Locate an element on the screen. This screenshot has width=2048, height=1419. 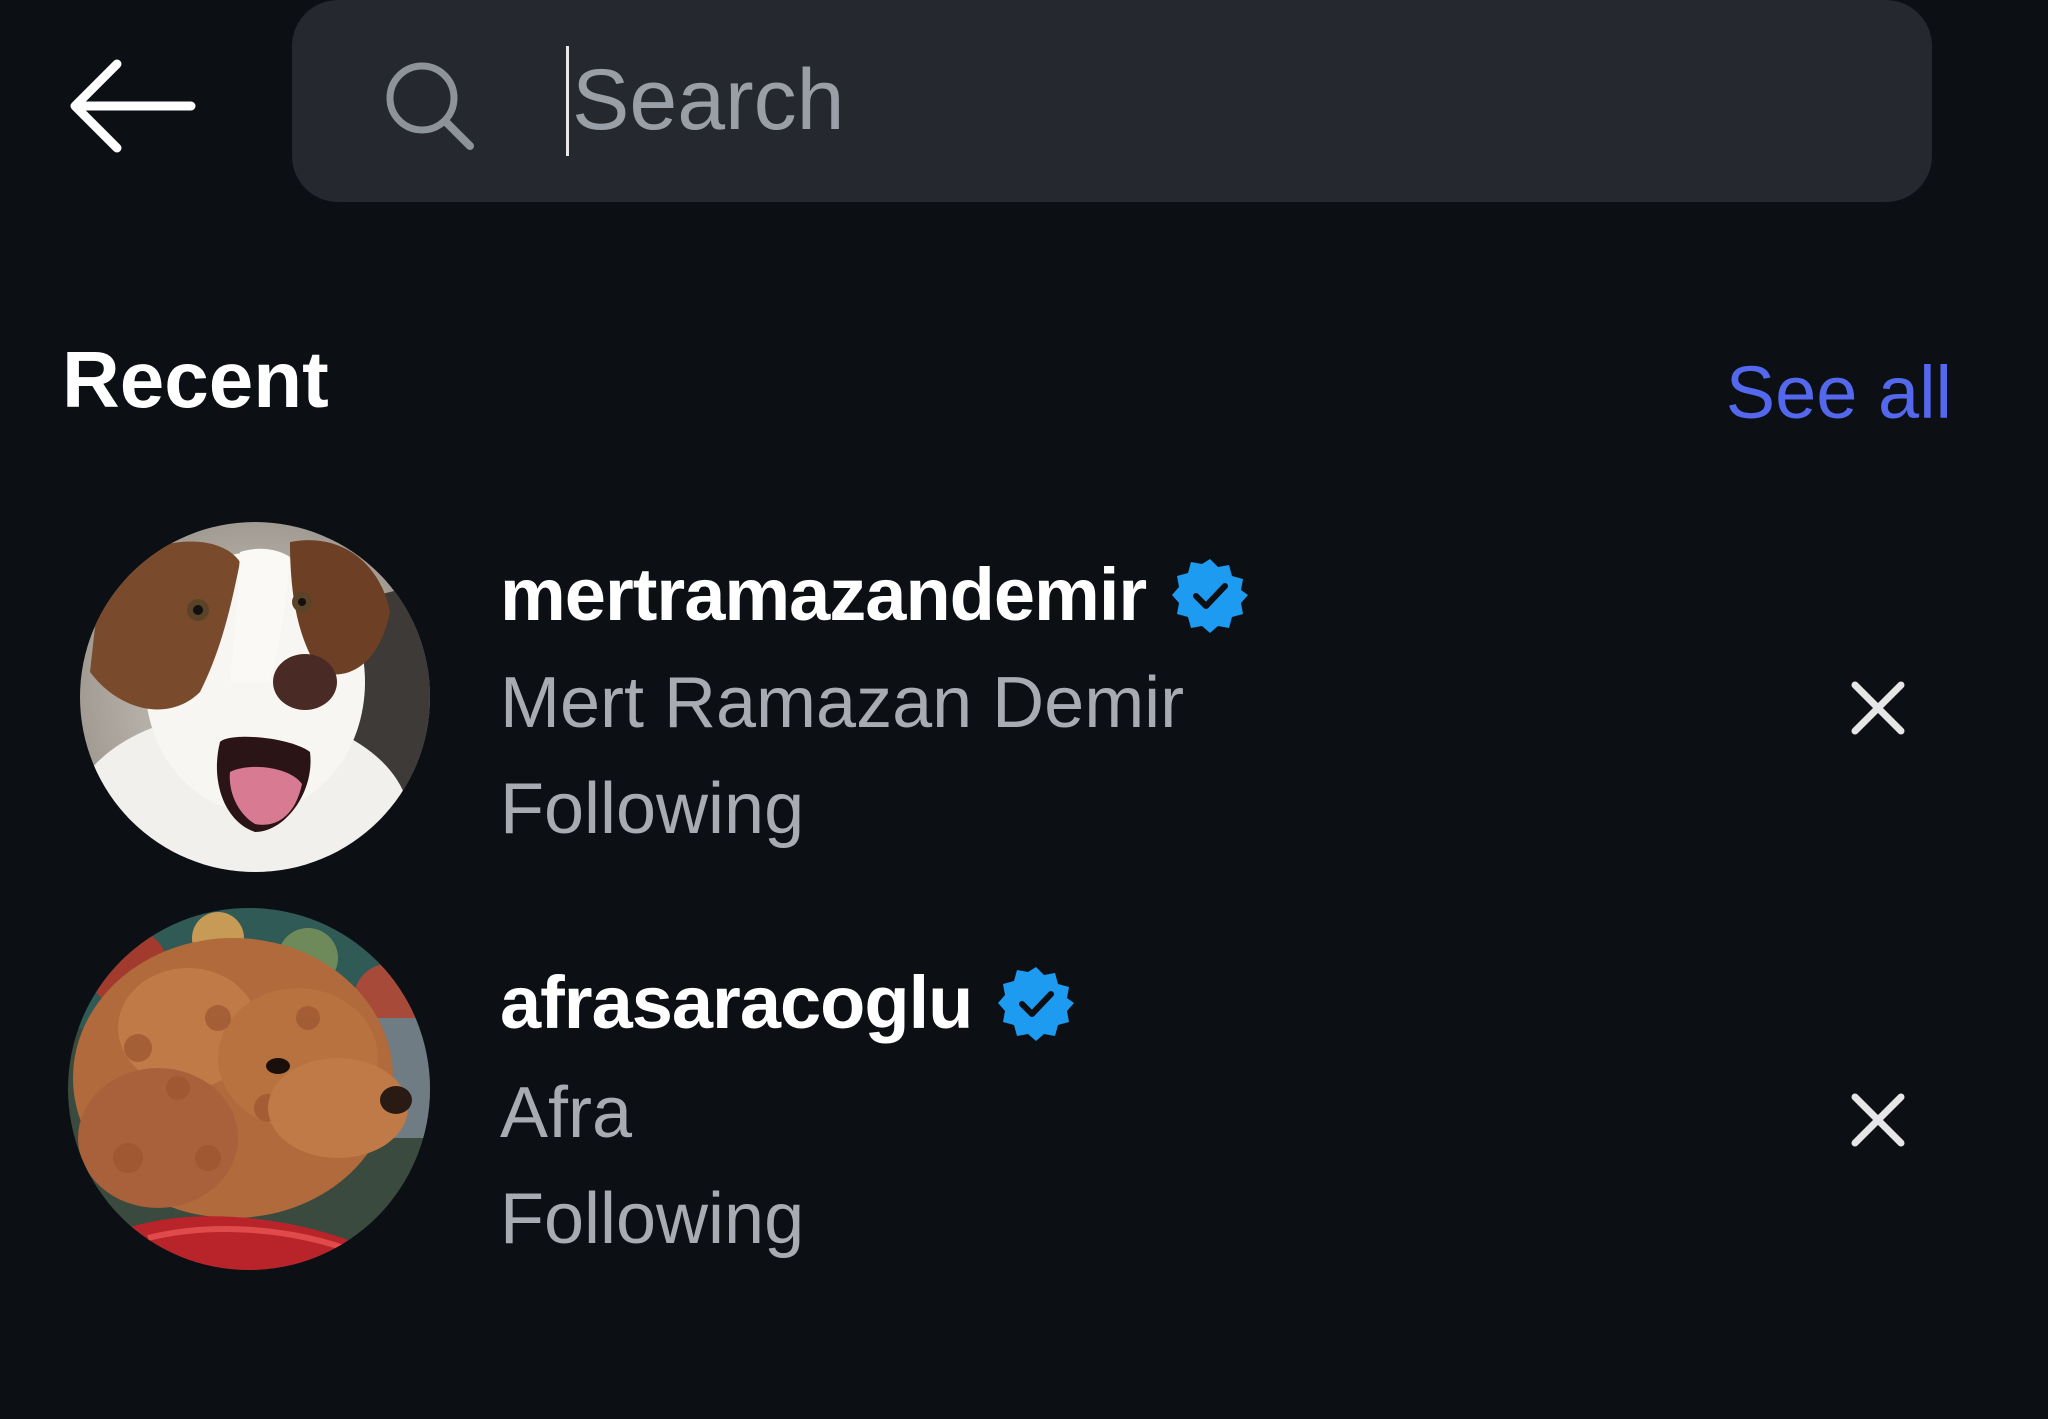
avatar-dog-poodle is located at coordinates (249, 1089).